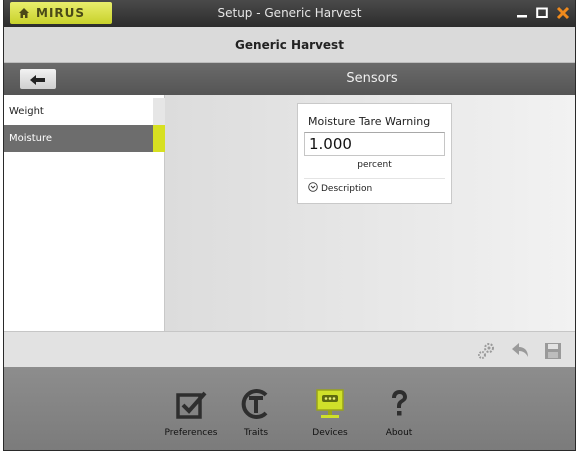 The width and height of the screenshot is (576, 451). Describe the element at coordinates (372, 78) in the screenshot. I see `page-title: Sensors` at that location.